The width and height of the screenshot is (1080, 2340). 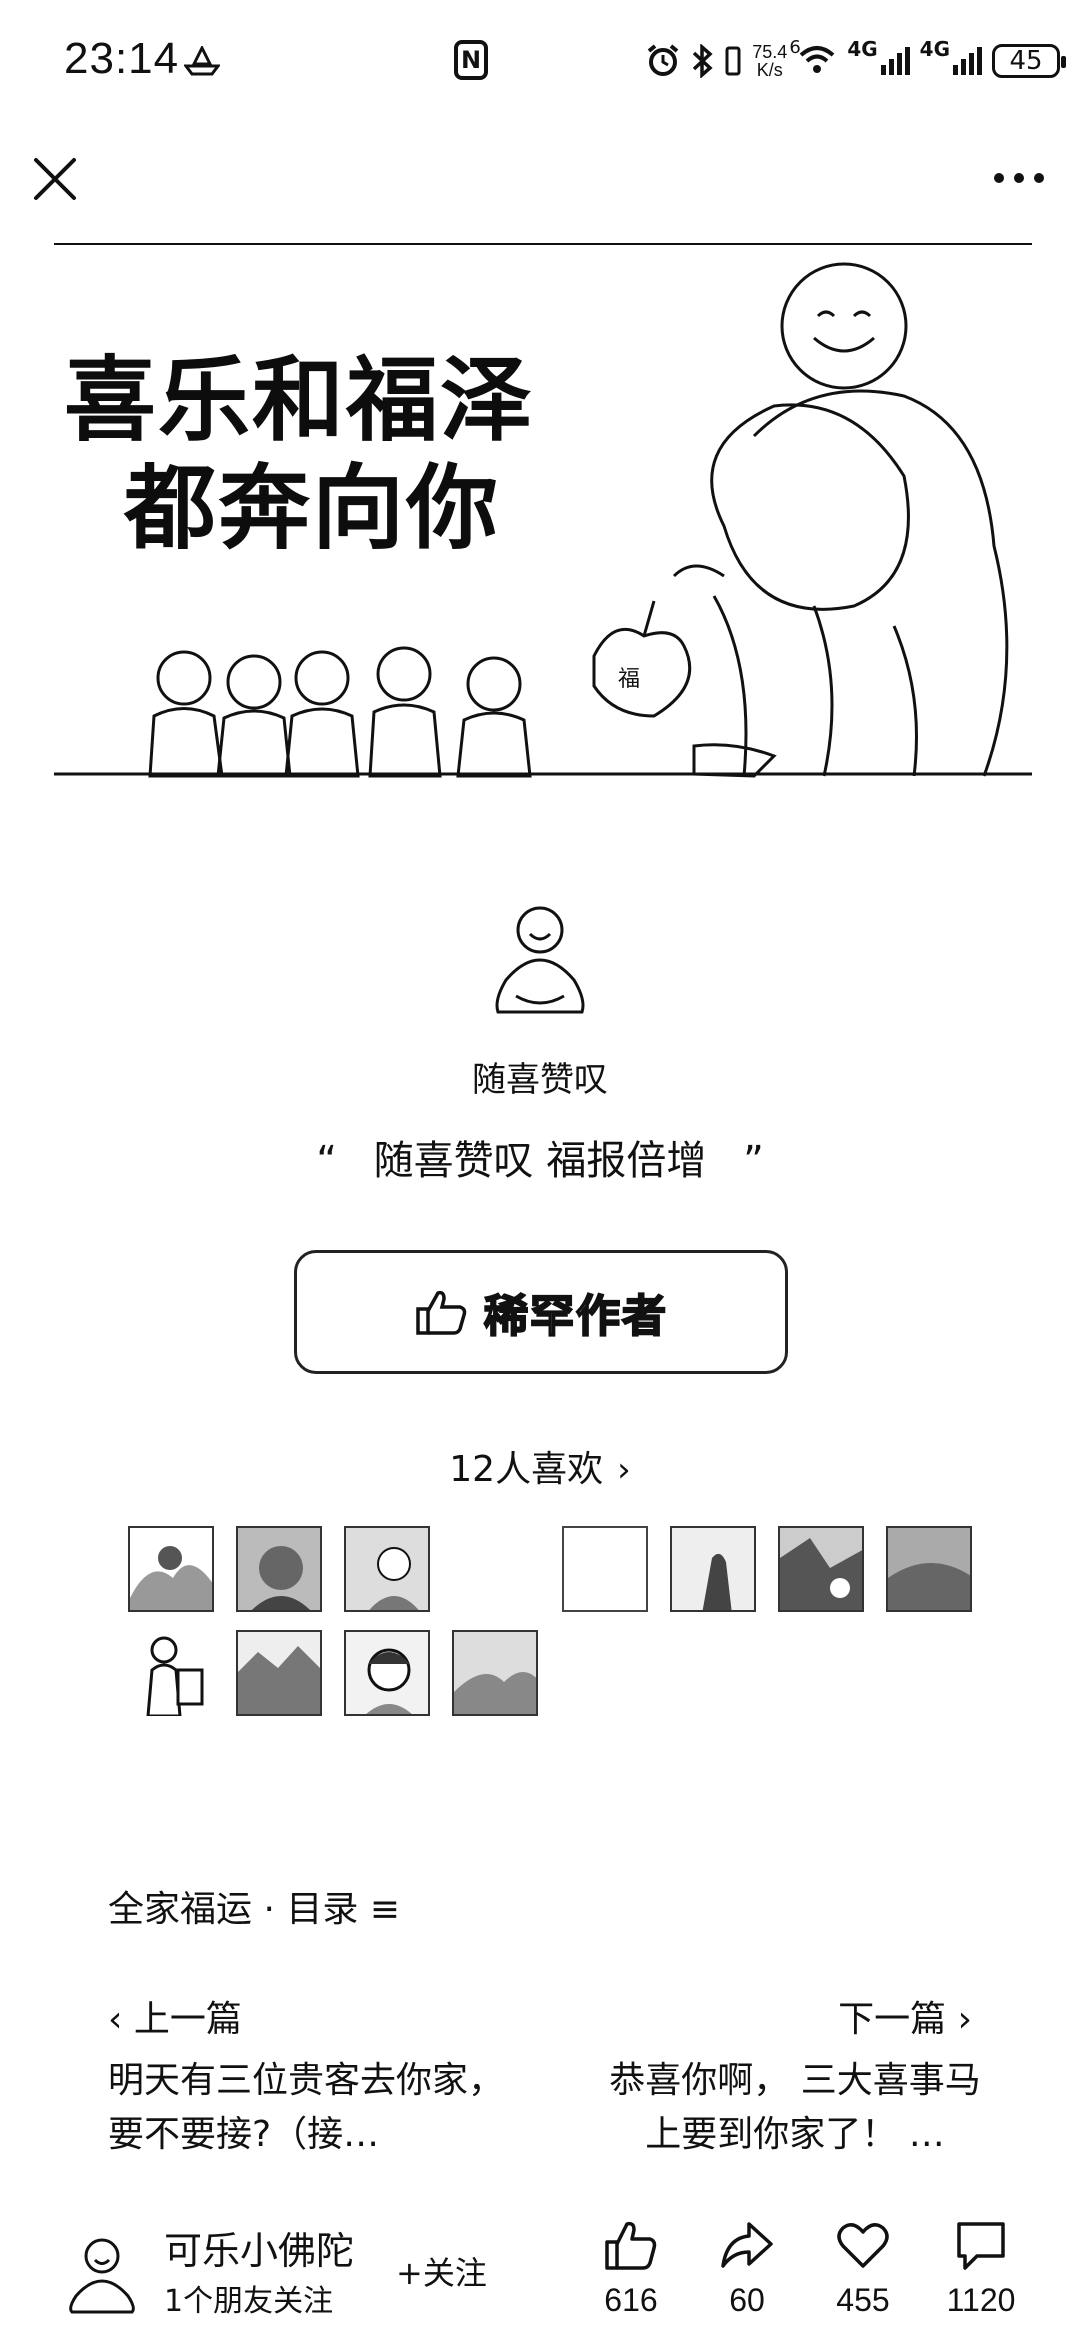 What do you see at coordinates (259, 2247) in the screenshot?
I see `account-name: 可乐小佛陀` at bounding box center [259, 2247].